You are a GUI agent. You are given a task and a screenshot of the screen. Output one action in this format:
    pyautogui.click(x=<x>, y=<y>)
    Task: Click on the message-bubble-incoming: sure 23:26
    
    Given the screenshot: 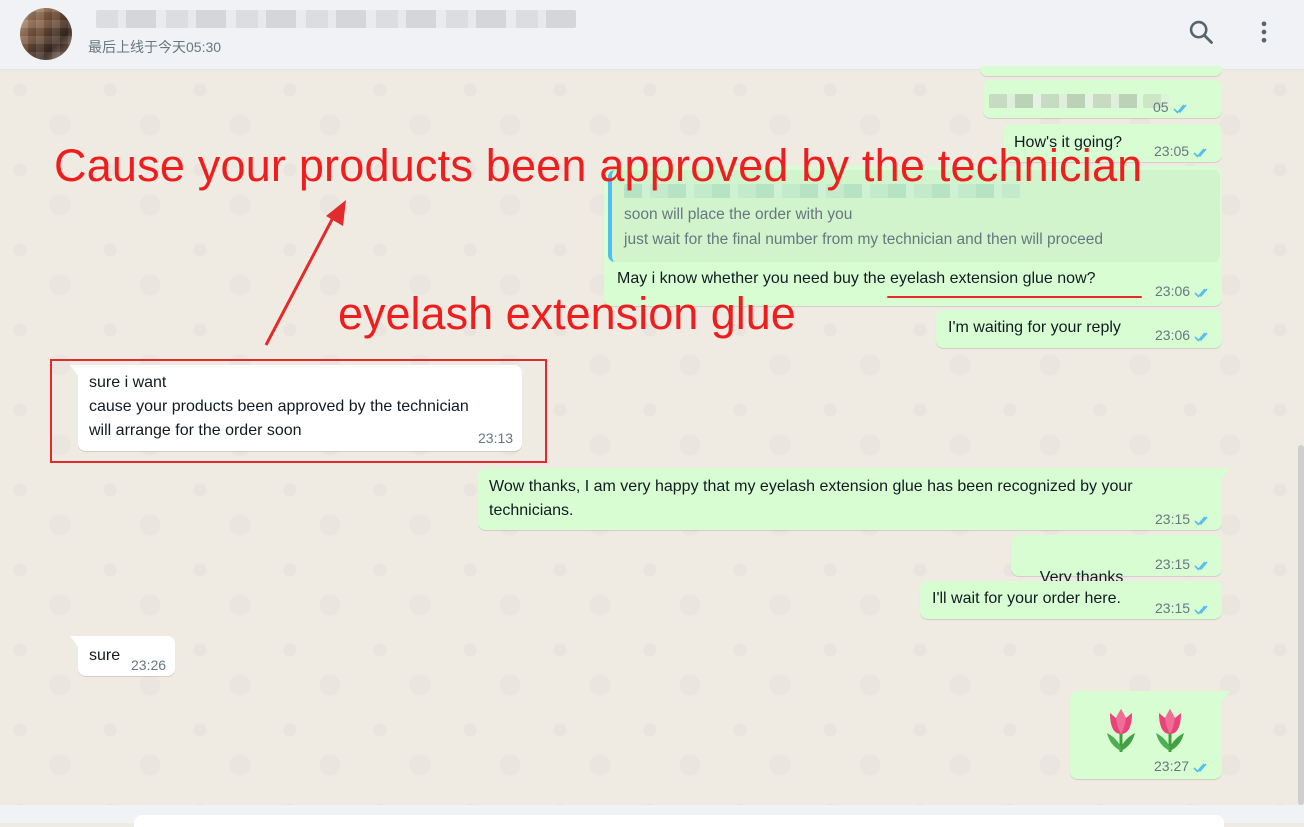 What is the action you would take?
    pyautogui.click(x=122, y=656)
    